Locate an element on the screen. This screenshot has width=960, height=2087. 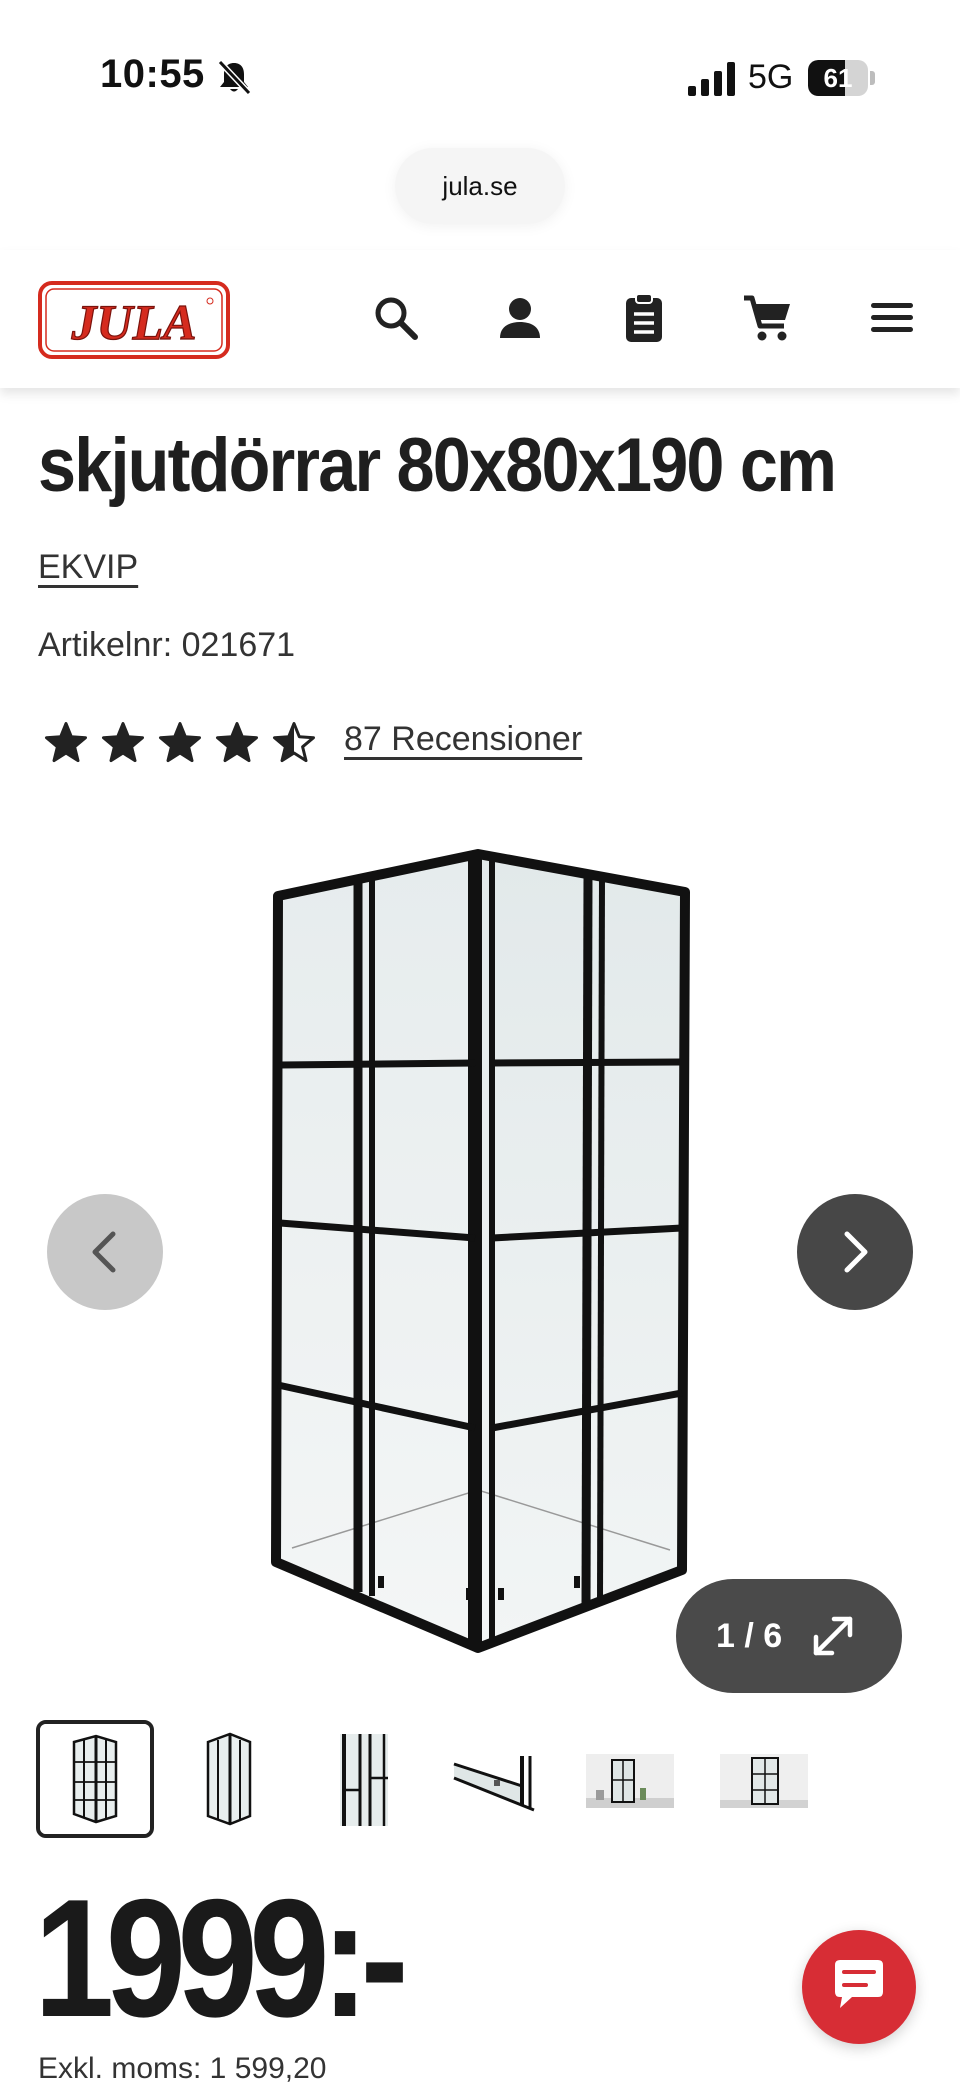
chevron-left-icon is located at coordinates (104, 1252).